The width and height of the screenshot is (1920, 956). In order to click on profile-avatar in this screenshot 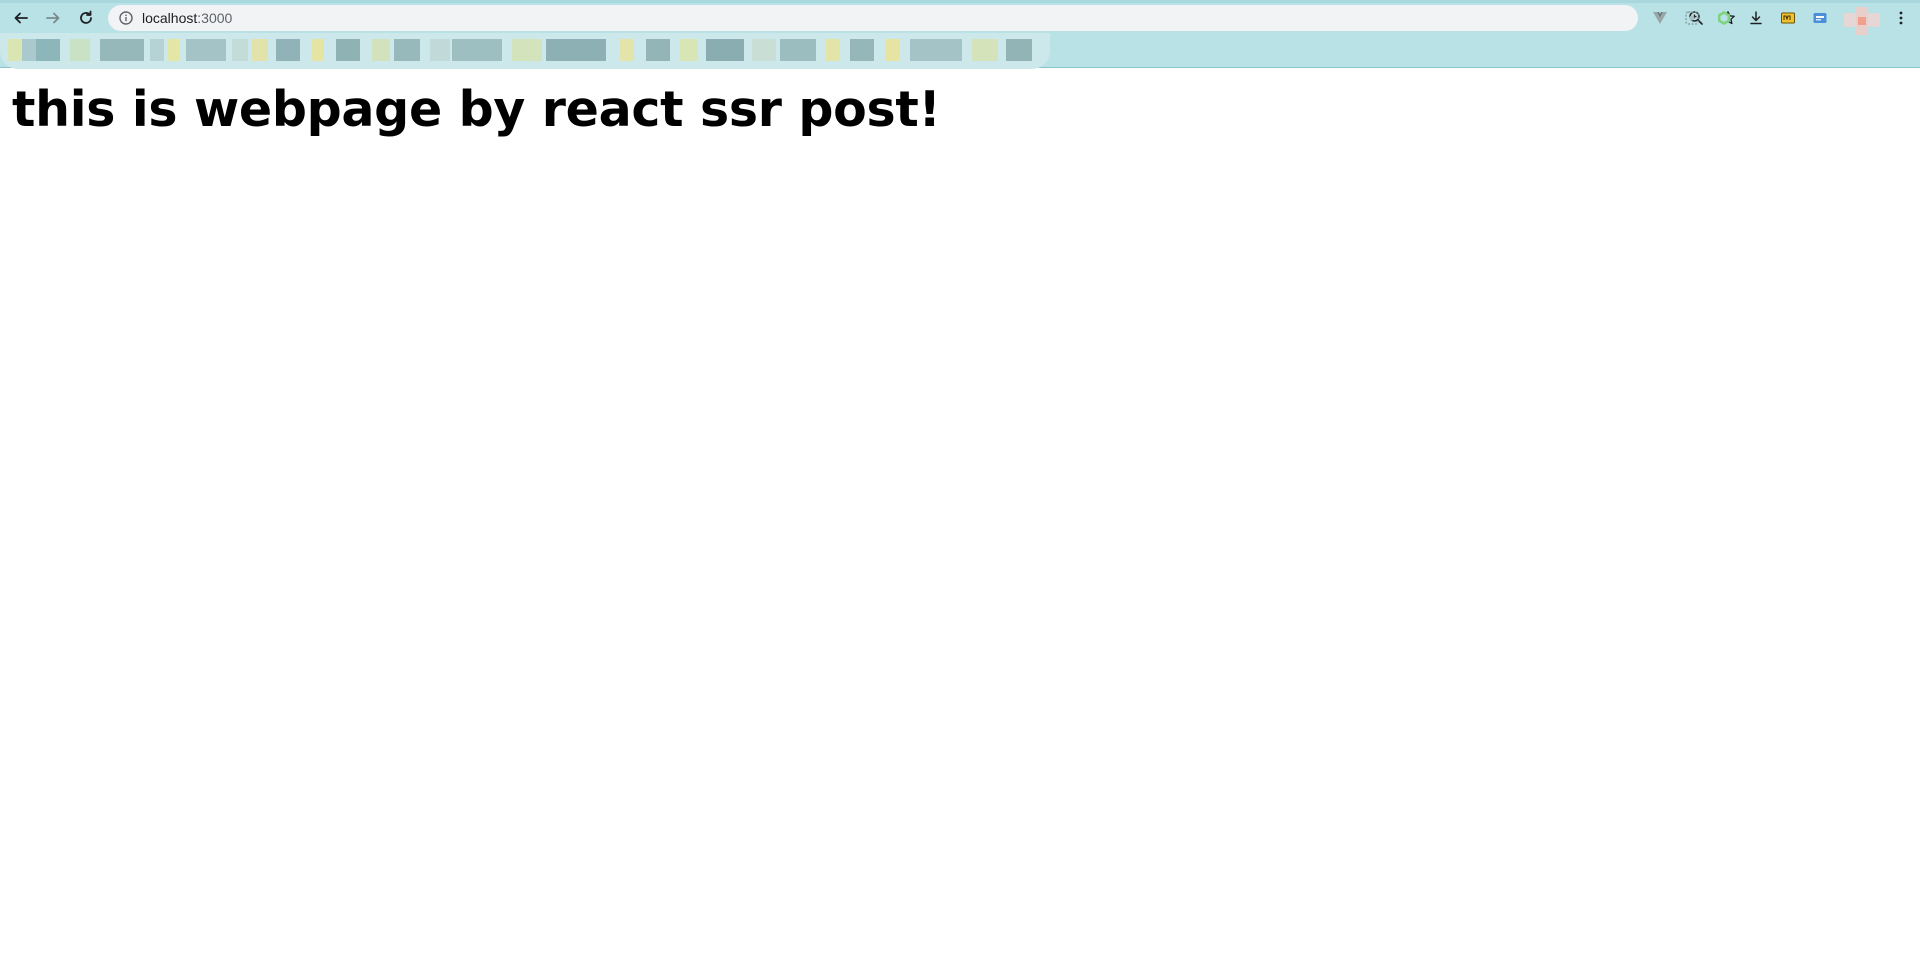, I will do `click(1862, 21)`.